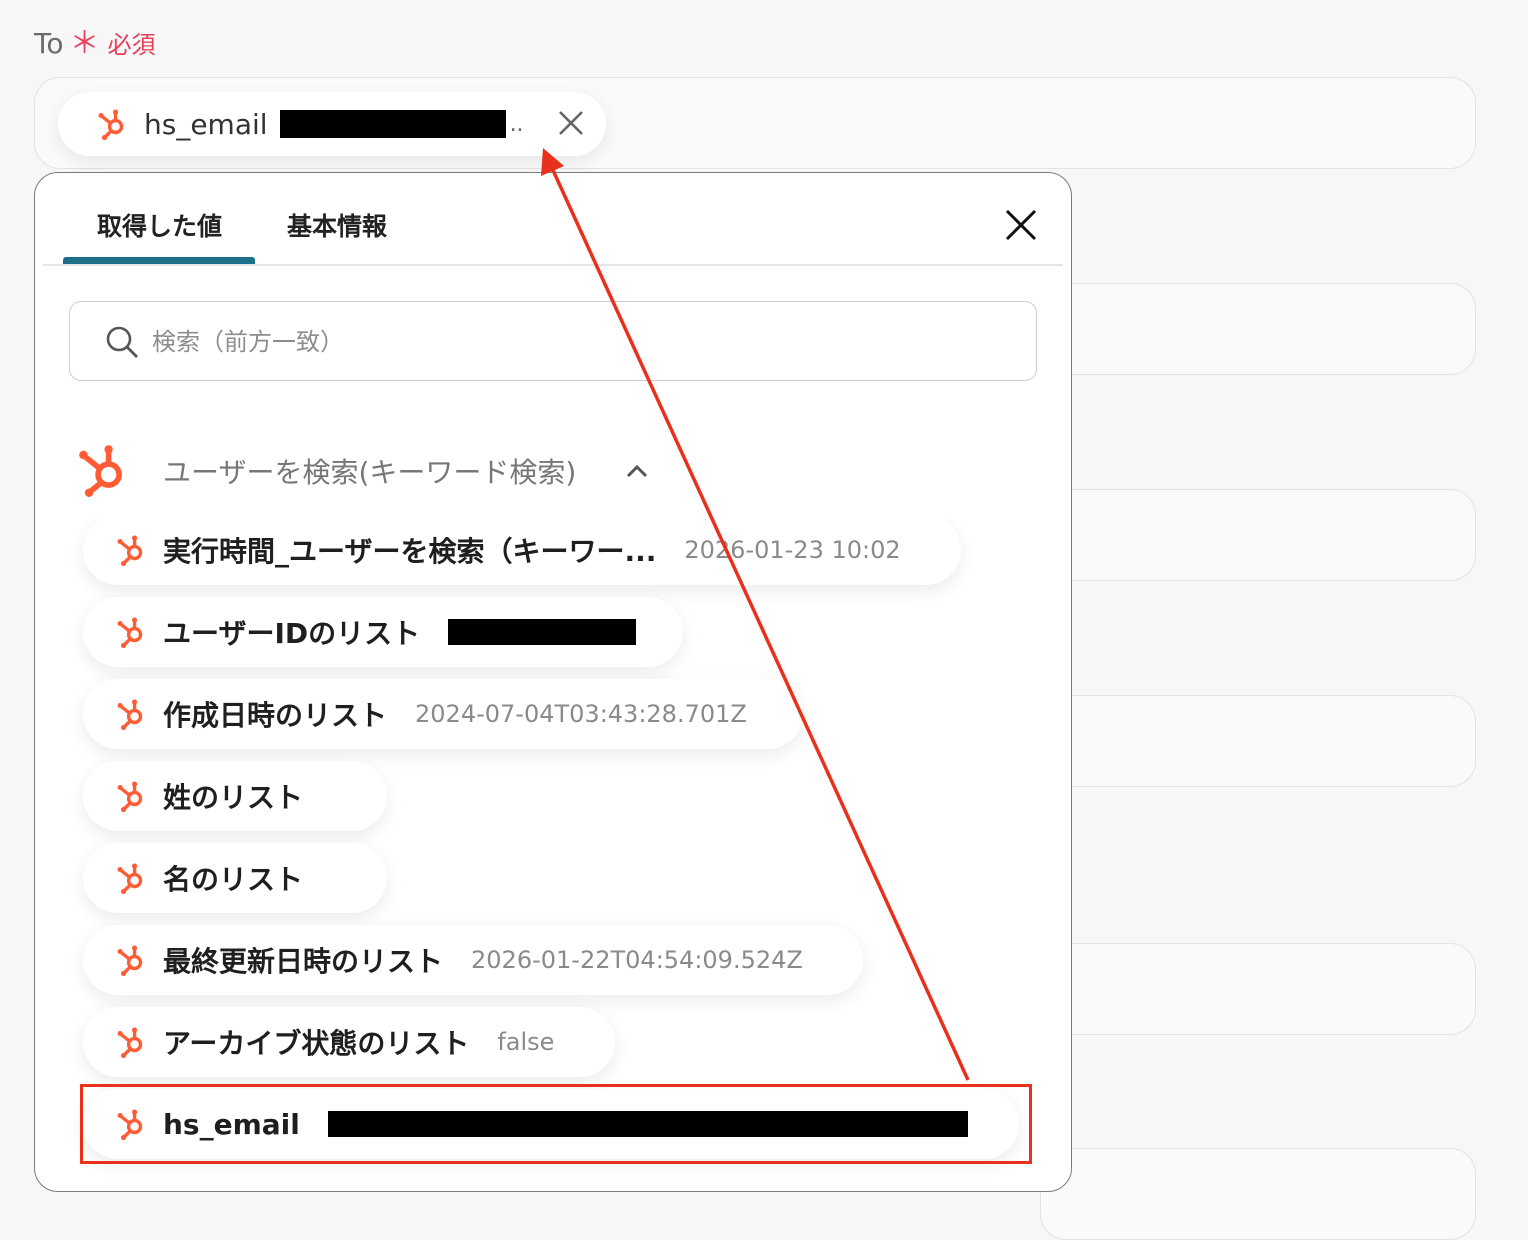 The image size is (1528, 1240). What do you see at coordinates (562, 342) in the screenshot?
I see `search-input` at bounding box center [562, 342].